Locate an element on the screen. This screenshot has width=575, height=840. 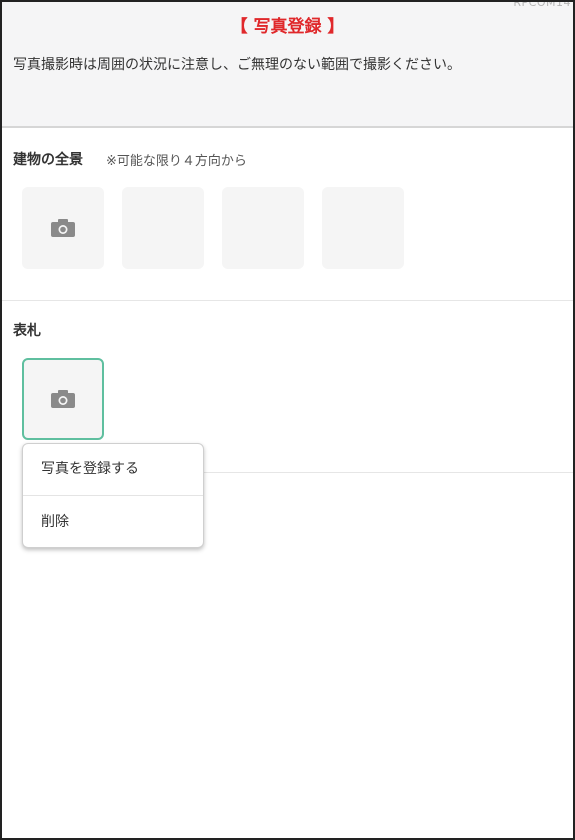
menu-separator is located at coordinates (113, 495).